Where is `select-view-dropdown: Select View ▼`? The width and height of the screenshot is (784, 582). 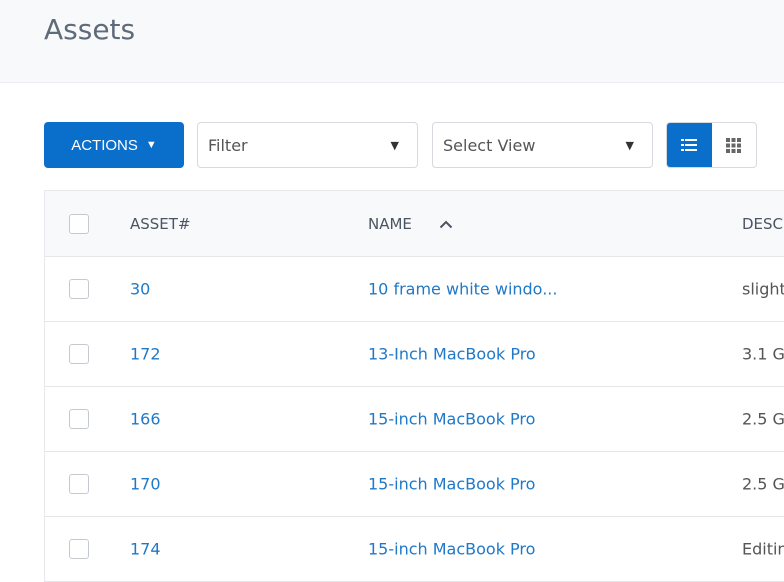 select-view-dropdown: Select View ▼ is located at coordinates (542, 145).